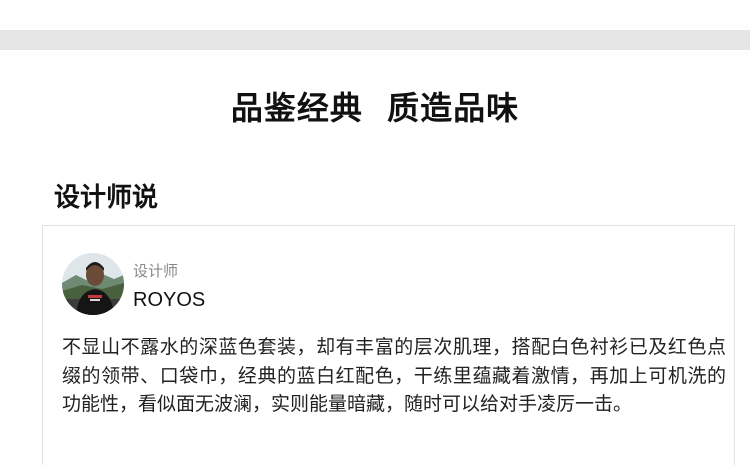  I want to click on designer-name: ROYOS, so click(169, 300).